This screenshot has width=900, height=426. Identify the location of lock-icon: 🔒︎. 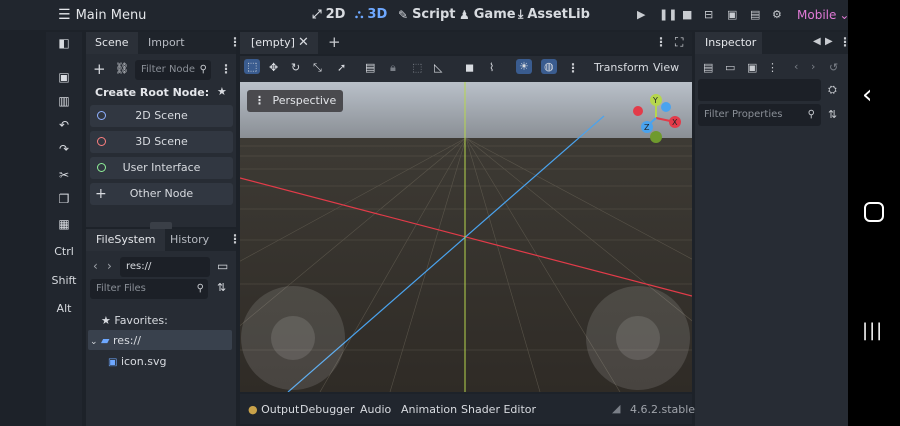
(393, 68).